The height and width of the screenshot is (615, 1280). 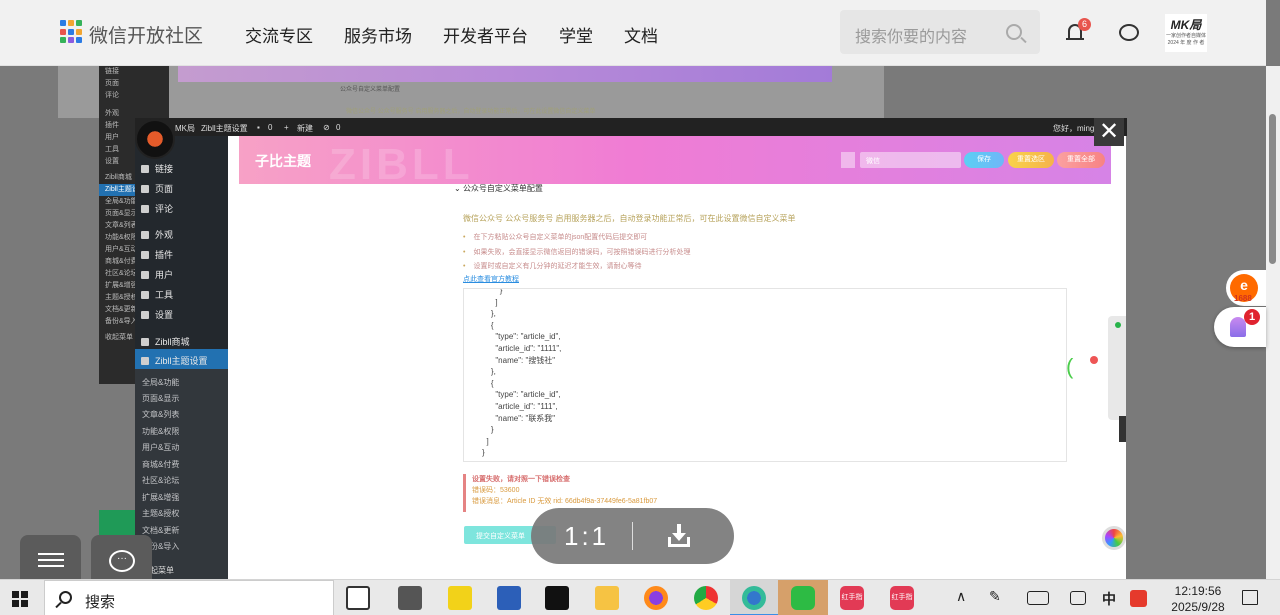 What do you see at coordinates (1273, 322) in the screenshot?
I see `page-scrollbar` at bounding box center [1273, 322].